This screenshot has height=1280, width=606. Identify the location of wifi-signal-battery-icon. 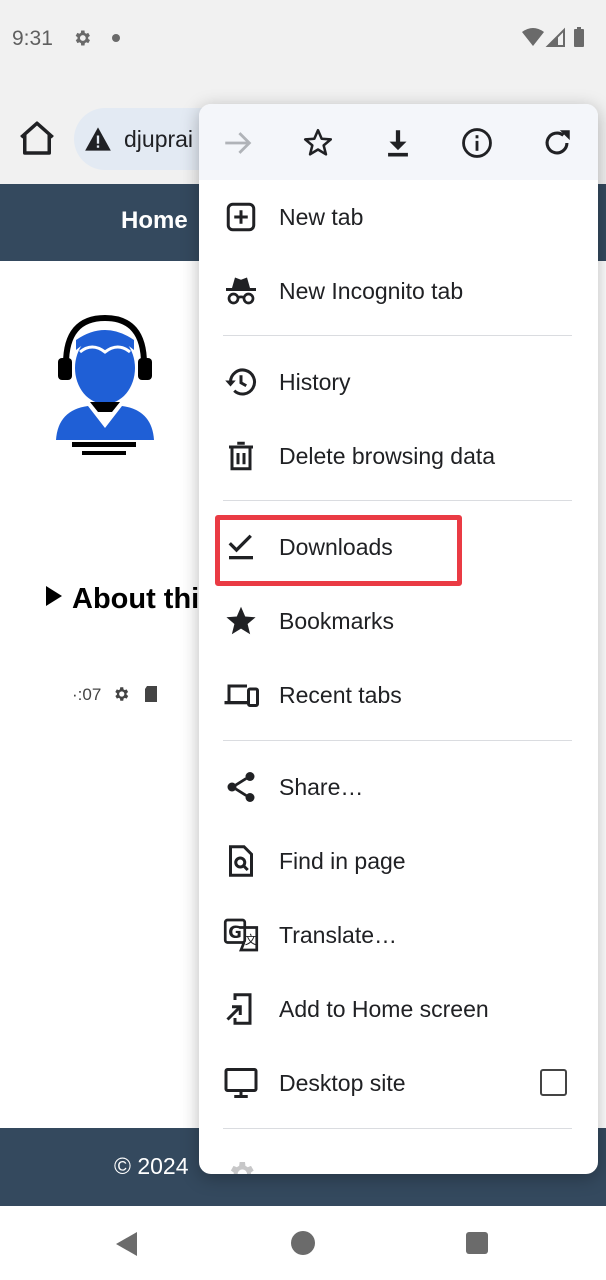
(553, 37).